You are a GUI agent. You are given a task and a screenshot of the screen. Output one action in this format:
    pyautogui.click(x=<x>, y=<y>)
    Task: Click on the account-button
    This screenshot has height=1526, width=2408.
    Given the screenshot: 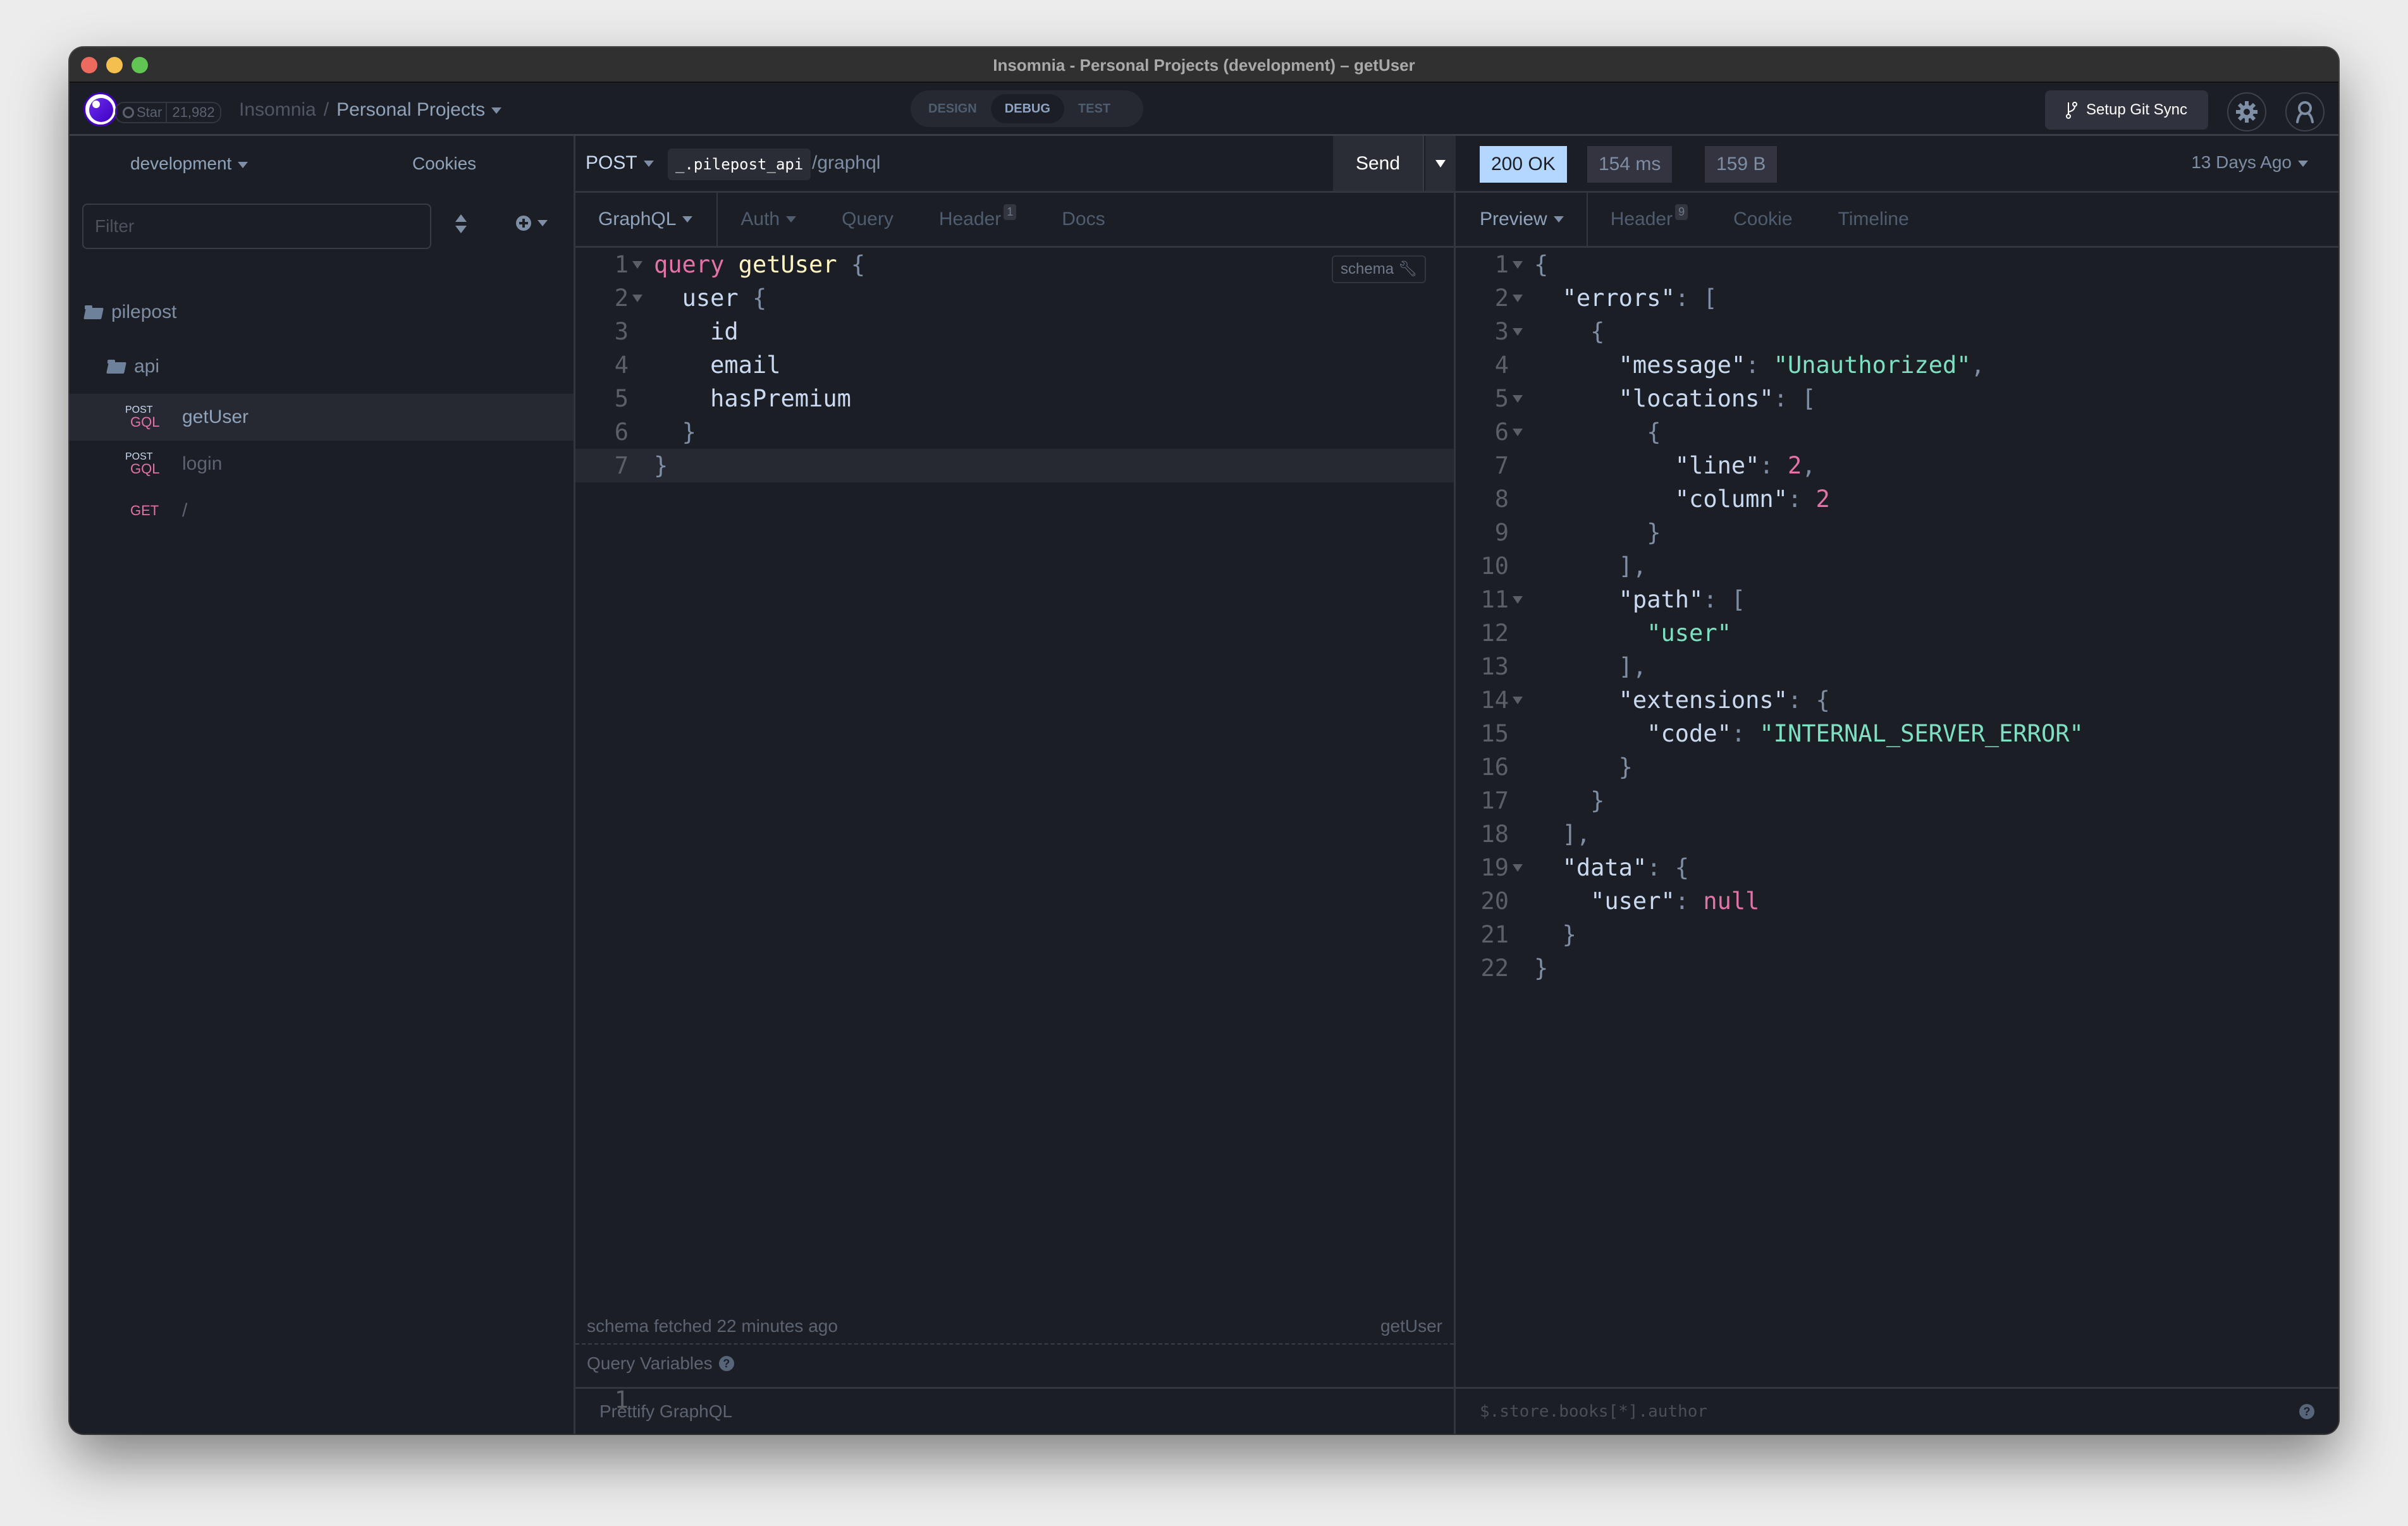 What is the action you would take?
    pyautogui.click(x=2305, y=111)
    